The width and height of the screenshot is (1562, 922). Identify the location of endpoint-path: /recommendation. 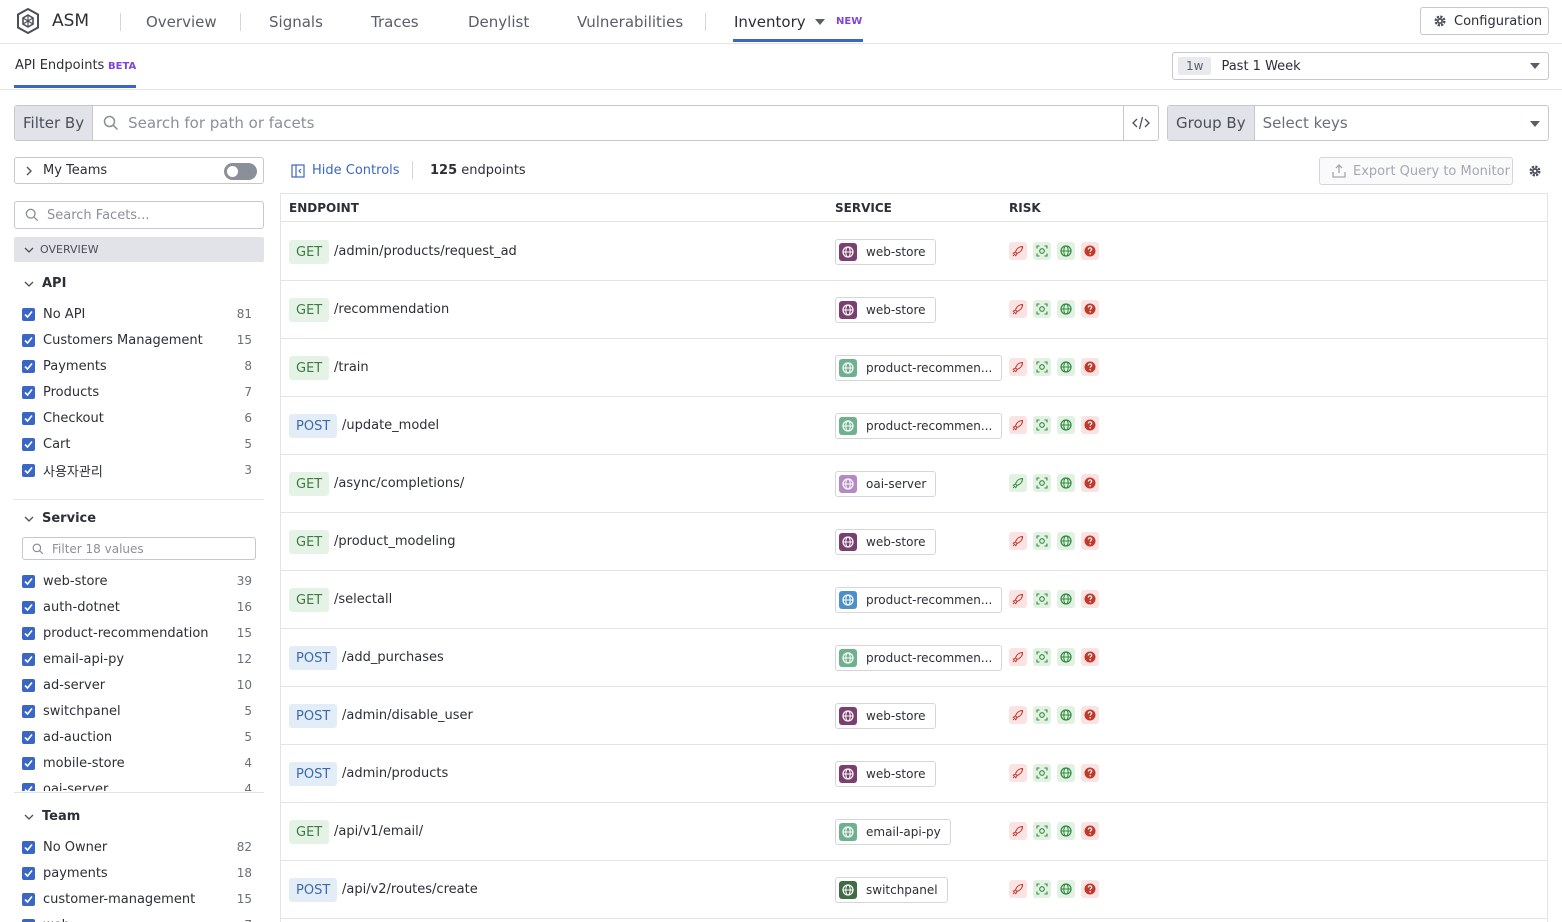
(391, 309).